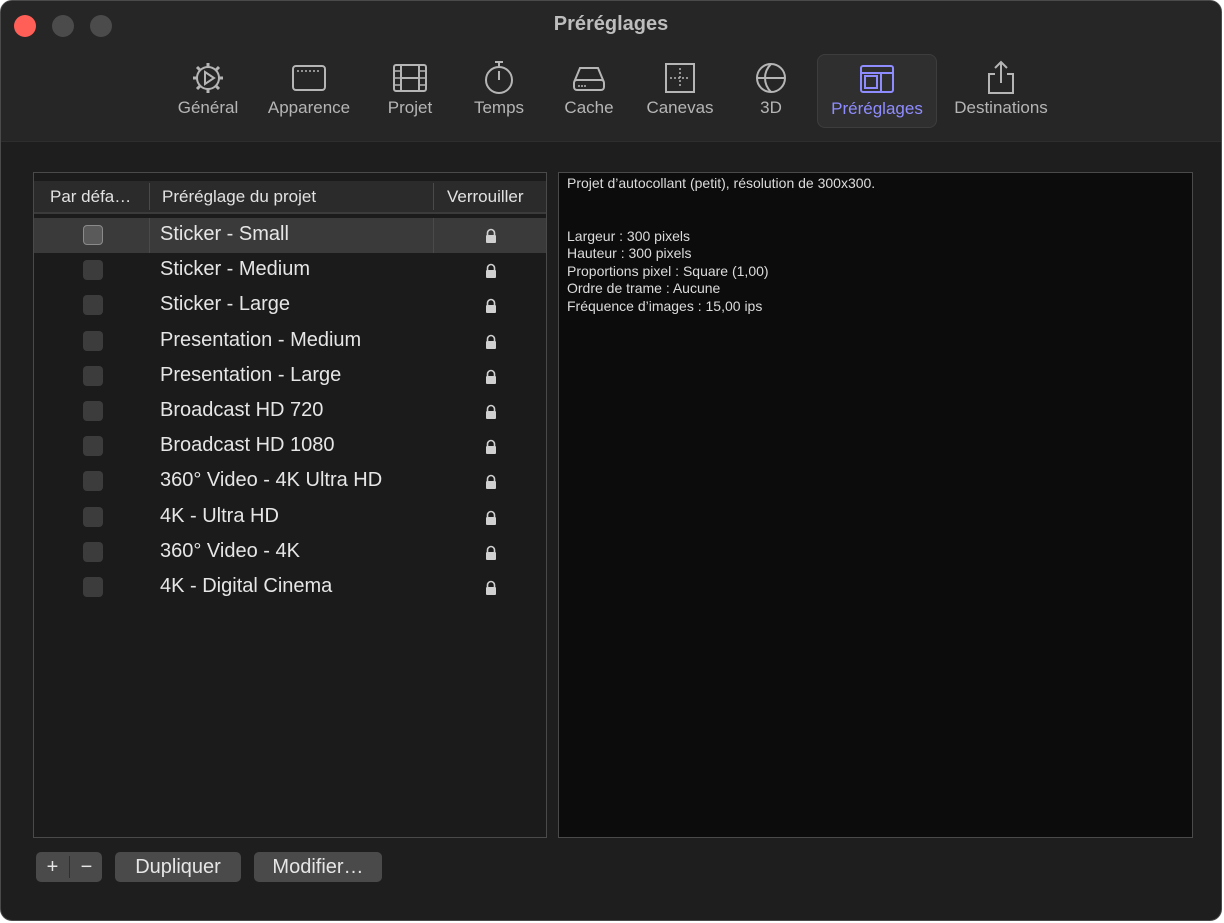 The width and height of the screenshot is (1224, 923). I want to click on detail-line: Hauteur : 300 pixels, so click(629, 253).